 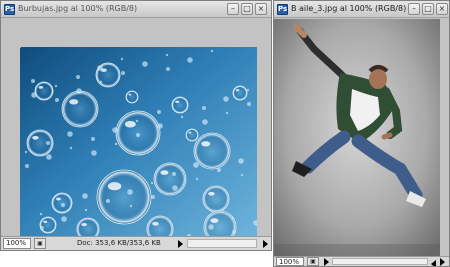 What do you see at coordinates (433, 263) in the screenshot?
I see `arrow-left-icon` at bounding box center [433, 263].